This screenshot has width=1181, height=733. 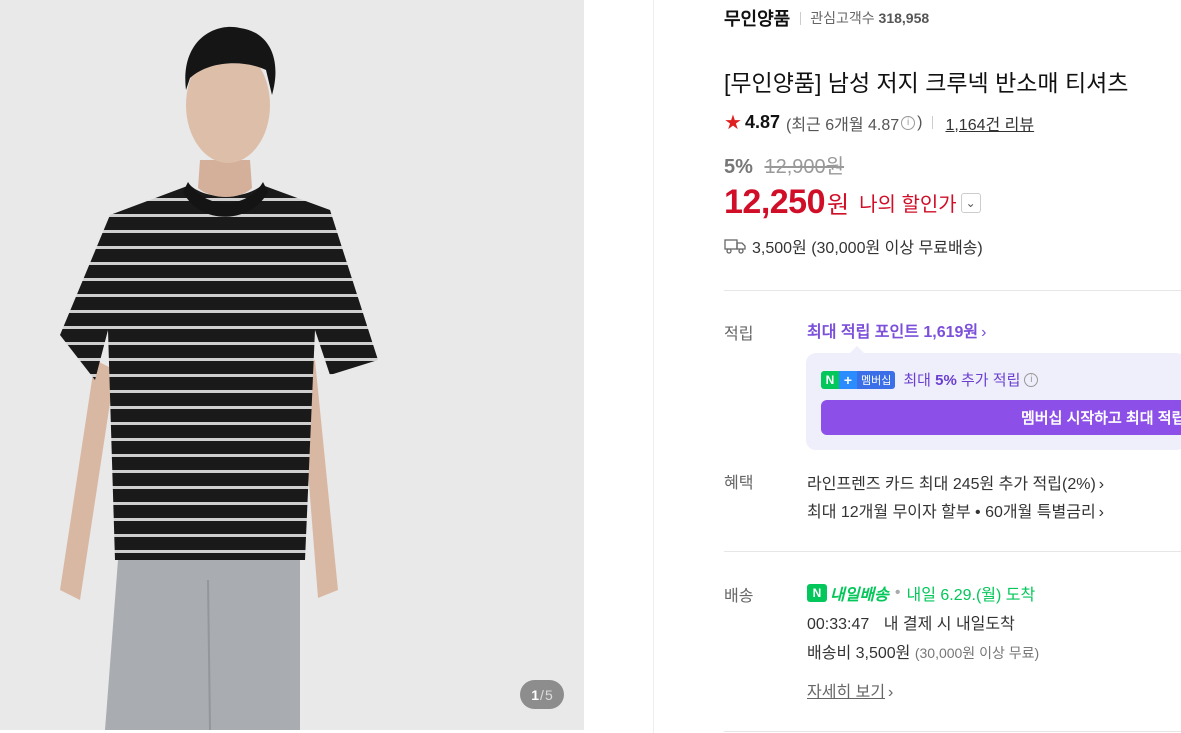 I want to click on delivery-fee: 배송비 3,500원 (30,000원 이상 무료), so click(x=923, y=651).